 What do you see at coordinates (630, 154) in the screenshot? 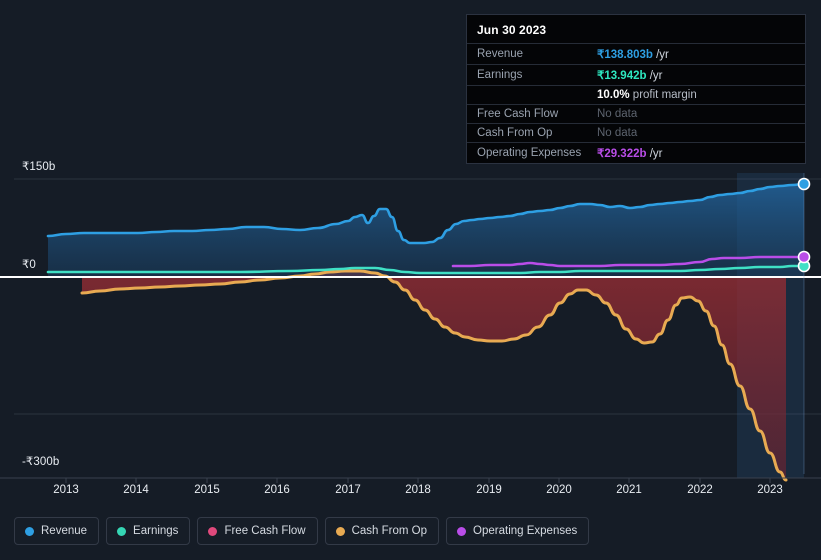
I see `tooltip-row-value: ₹29.322b /yr` at bounding box center [630, 154].